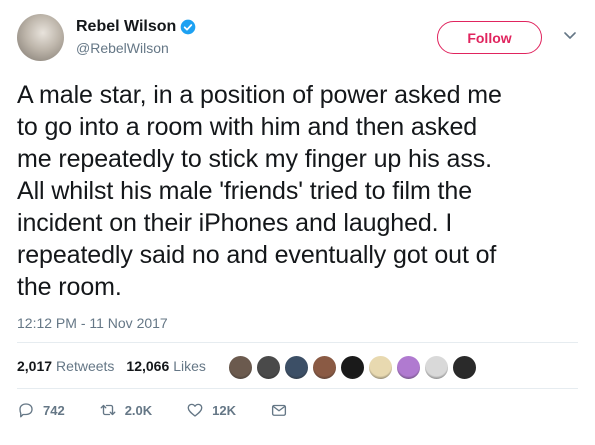 This screenshot has width=595, height=445. What do you see at coordinates (40, 37) in the screenshot?
I see `author-avatar` at bounding box center [40, 37].